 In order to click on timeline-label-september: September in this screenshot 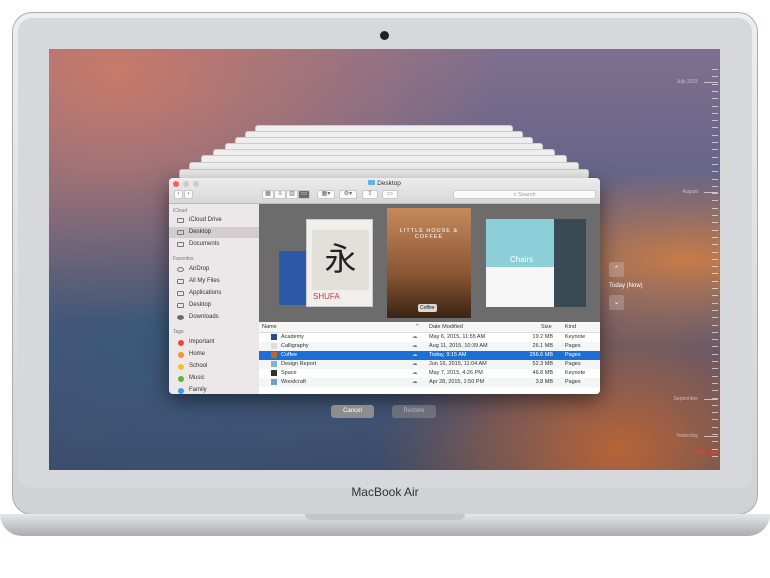, I will do `click(686, 399)`.